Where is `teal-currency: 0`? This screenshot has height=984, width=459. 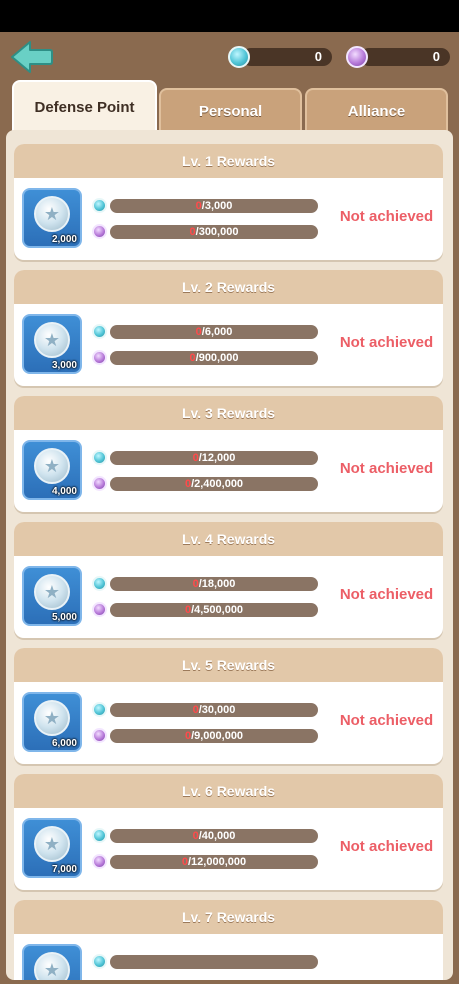 teal-currency: 0 is located at coordinates (280, 57).